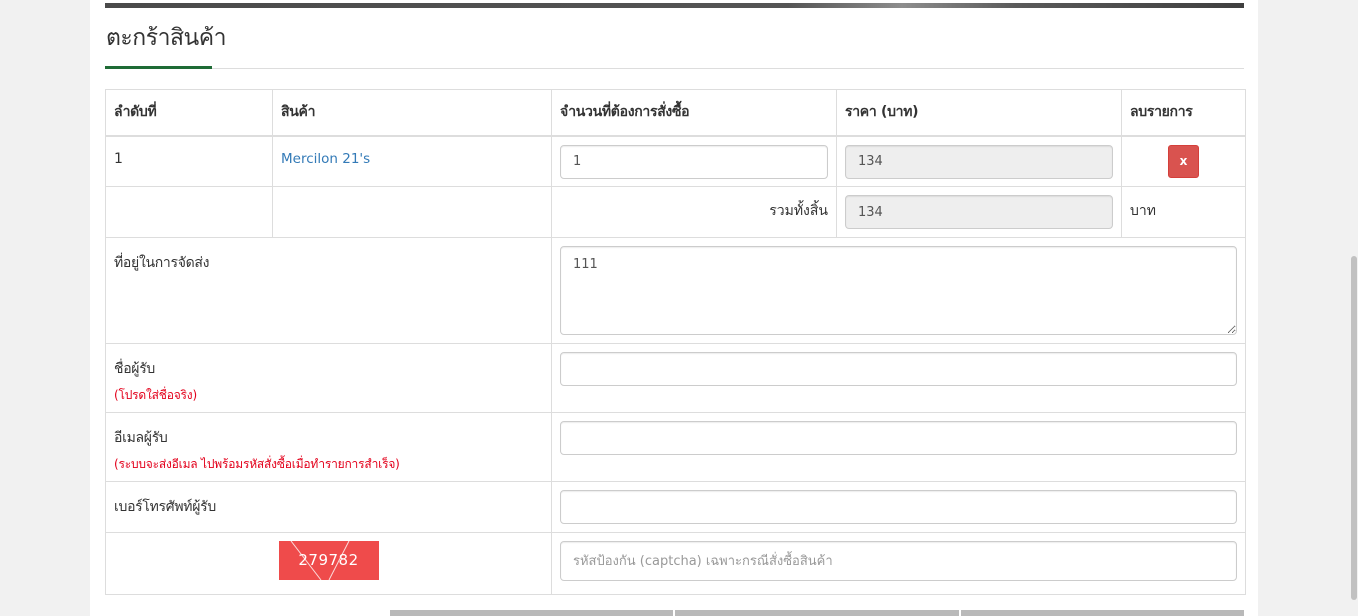  What do you see at coordinates (898, 369) in the screenshot?
I see `recipient-name-input` at bounding box center [898, 369].